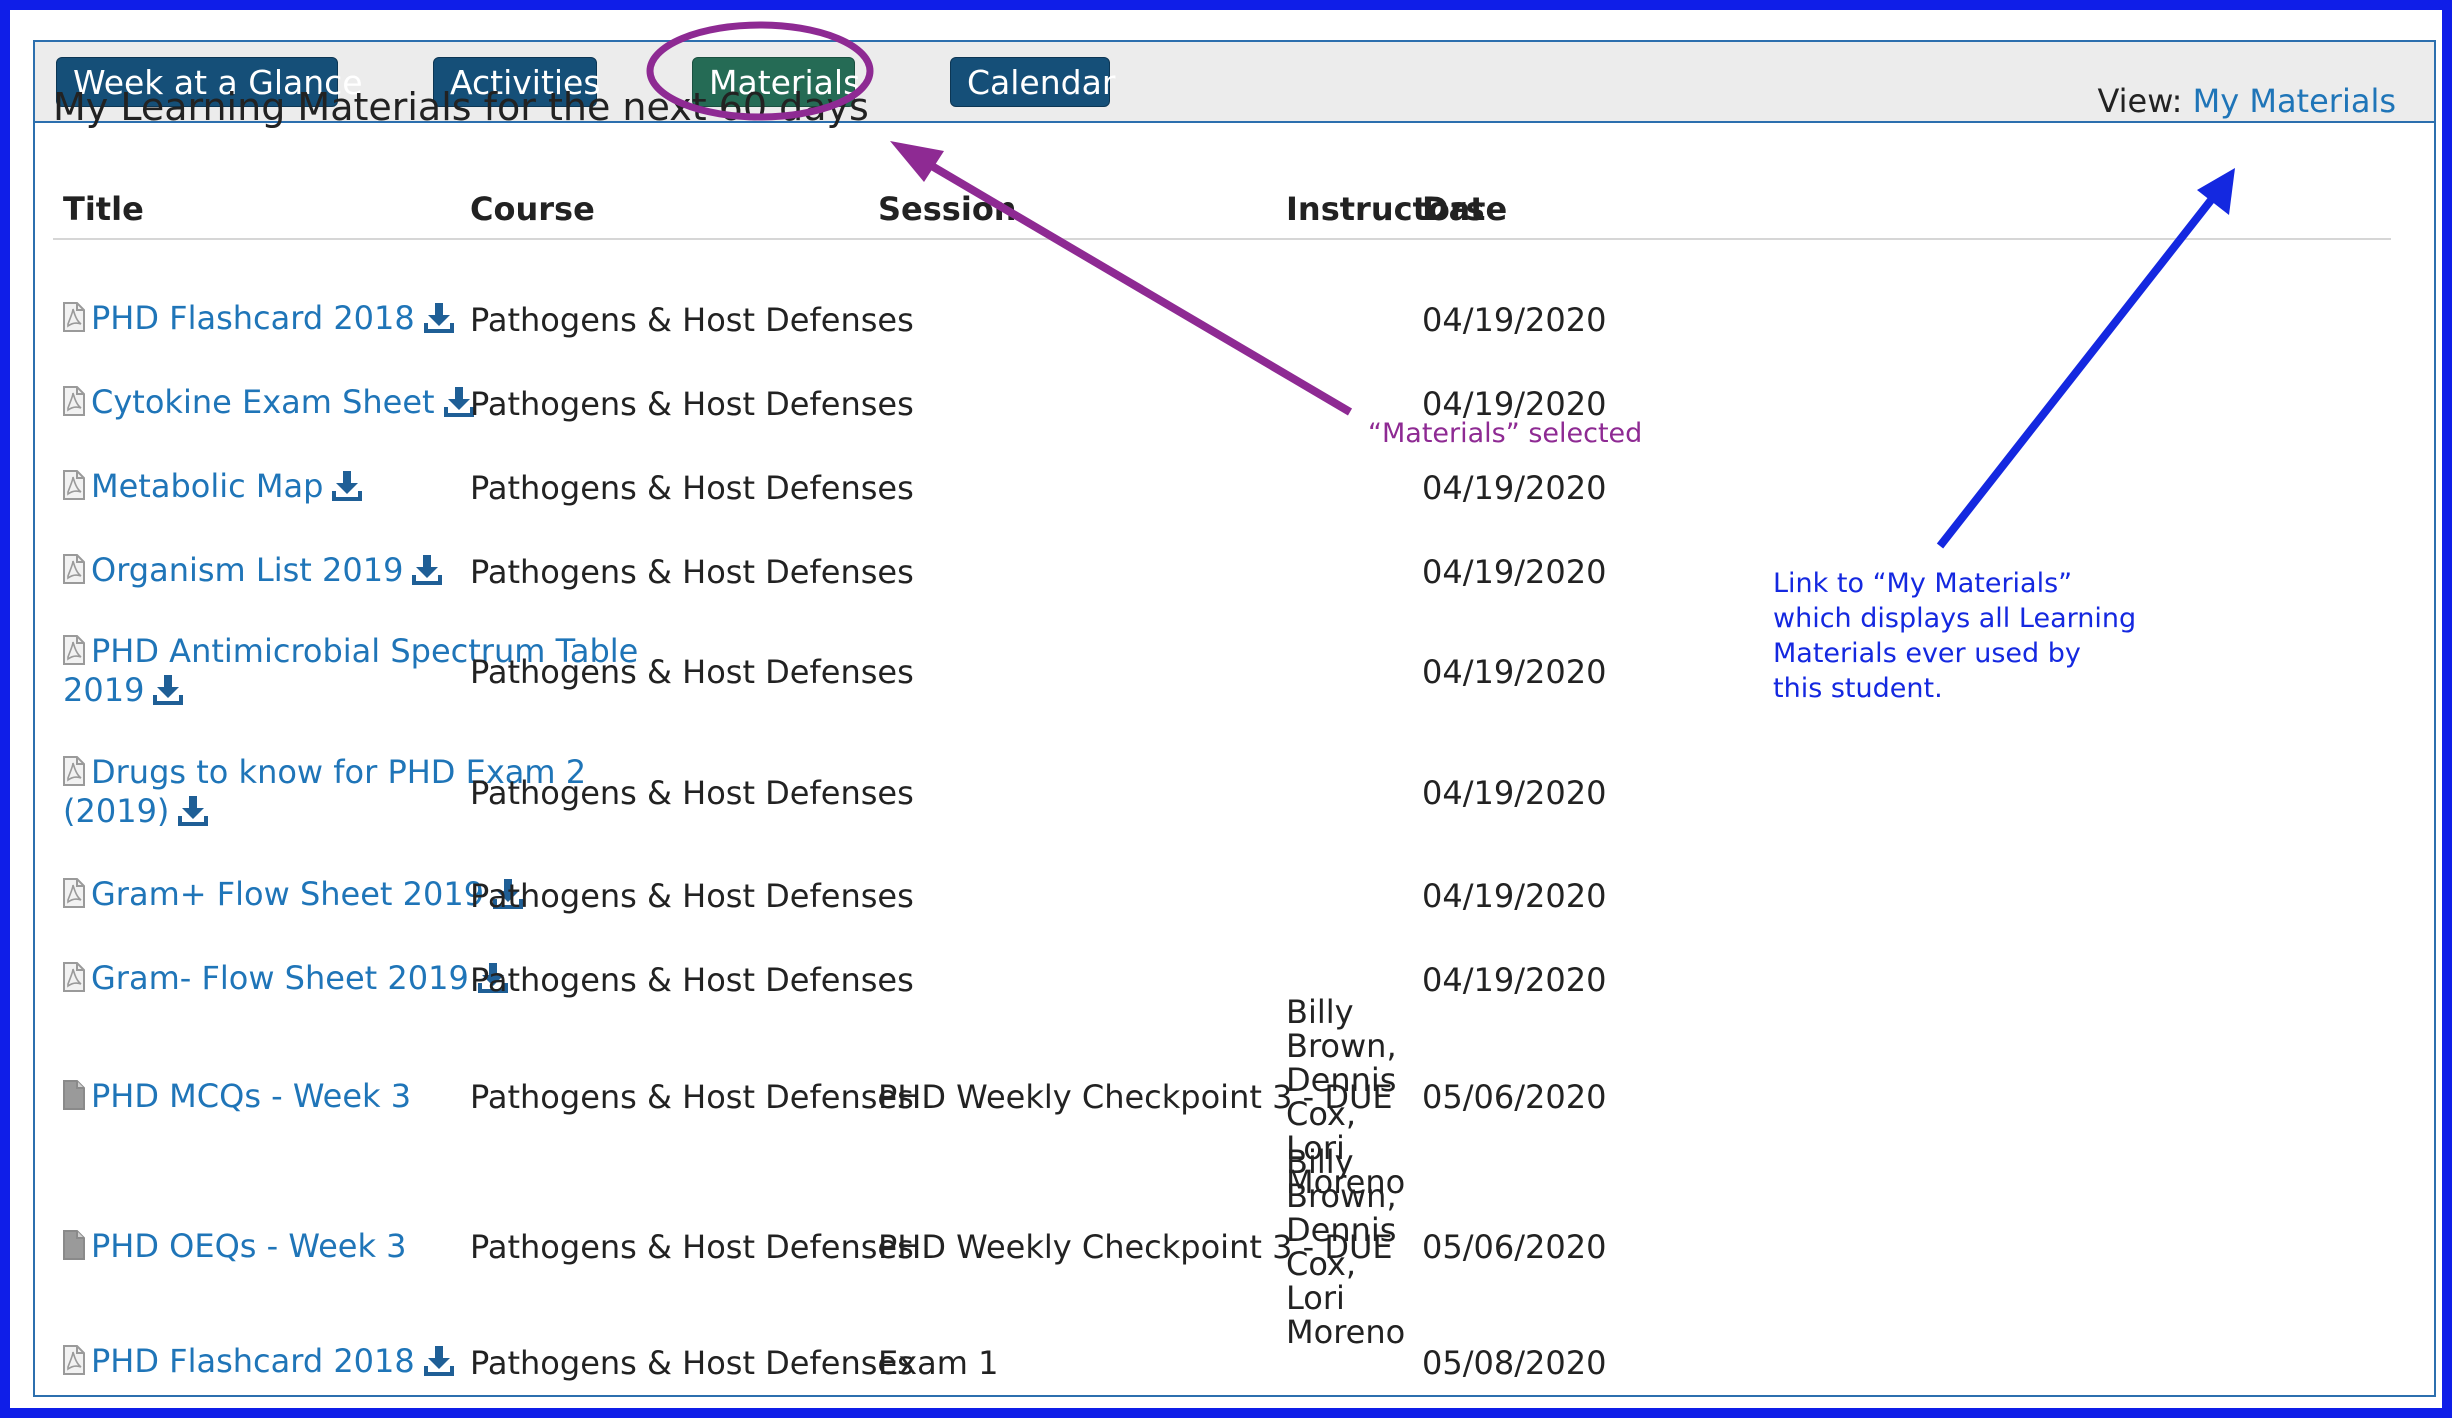 This screenshot has width=2452, height=1418. I want to click on material-title-link: Gram+ Flow Sheet 2019, so click(287, 894).